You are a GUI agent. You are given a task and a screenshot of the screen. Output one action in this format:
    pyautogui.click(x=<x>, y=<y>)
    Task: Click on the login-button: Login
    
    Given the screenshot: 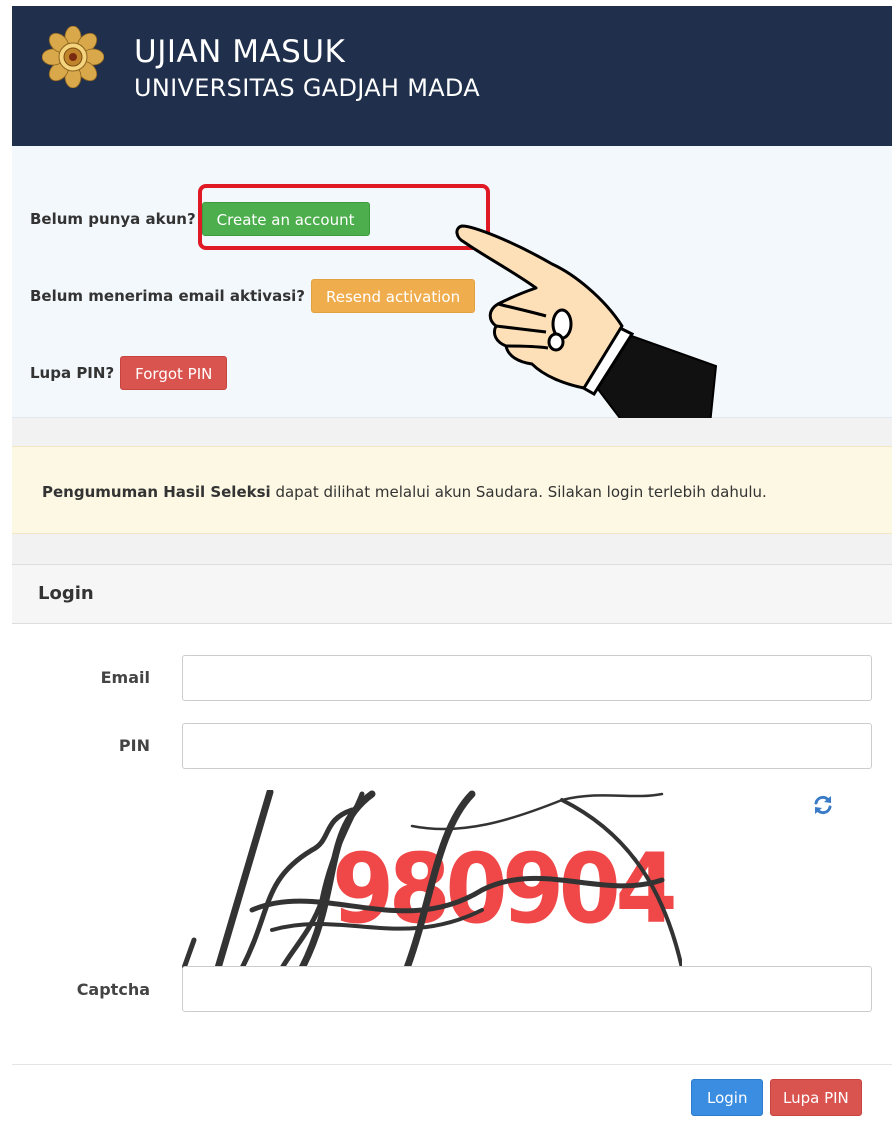 What is the action you would take?
    pyautogui.click(x=727, y=1097)
    